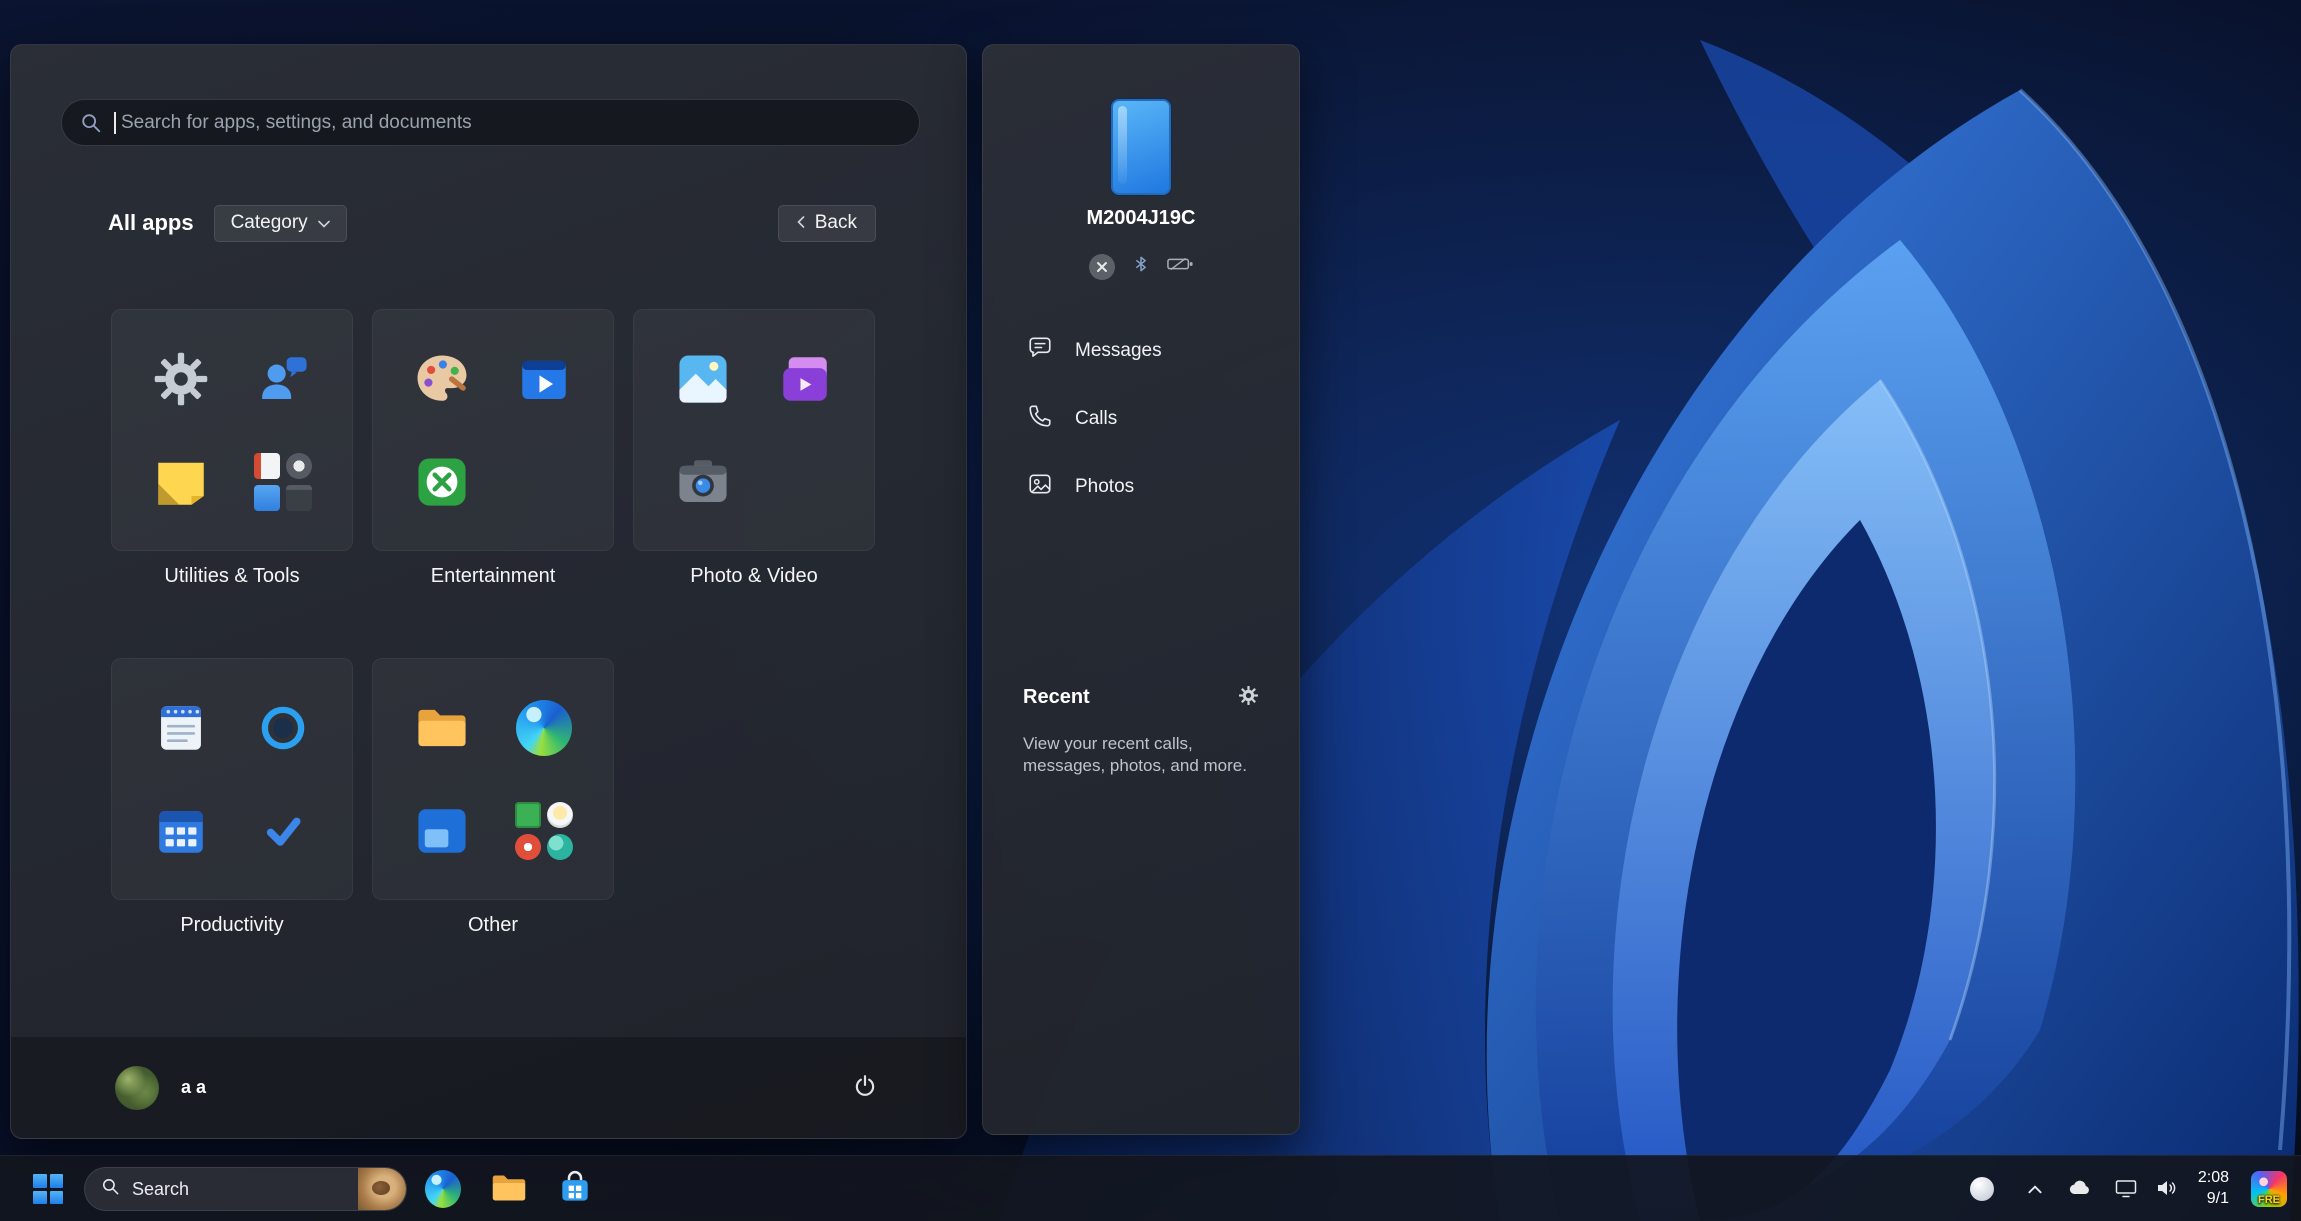  I want to click on text-caret, so click(115, 122).